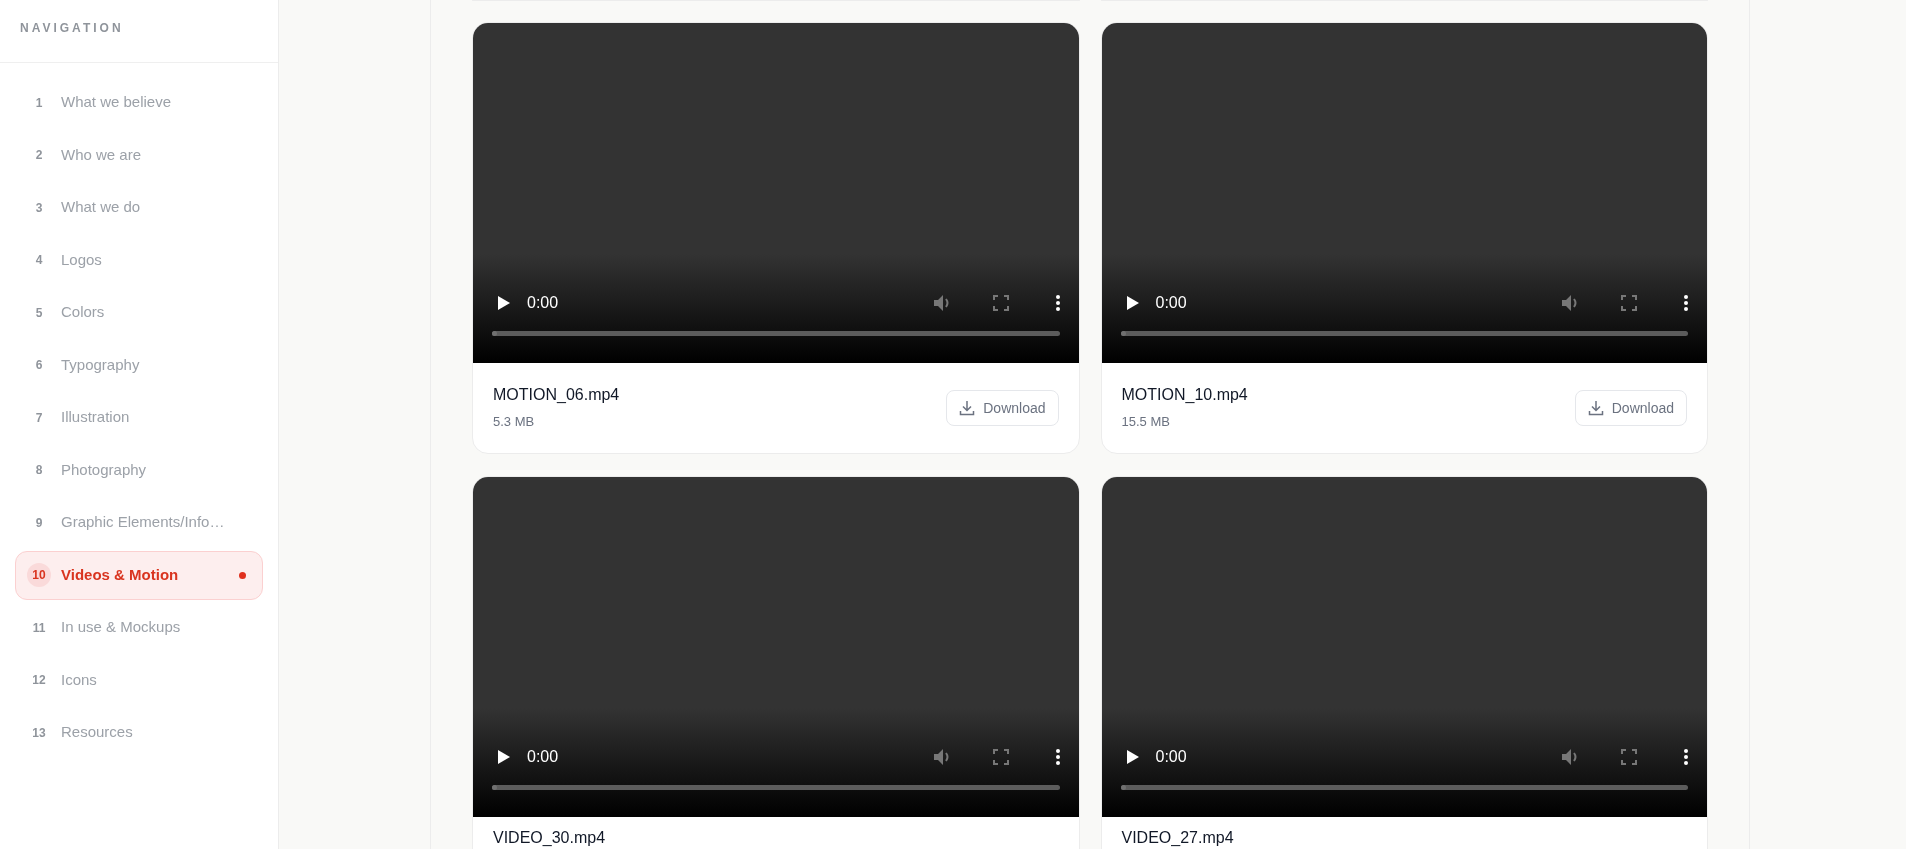 The image size is (1906, 849). I want to click on nav-item: 10 Videos & Motion, so click(139, 575).